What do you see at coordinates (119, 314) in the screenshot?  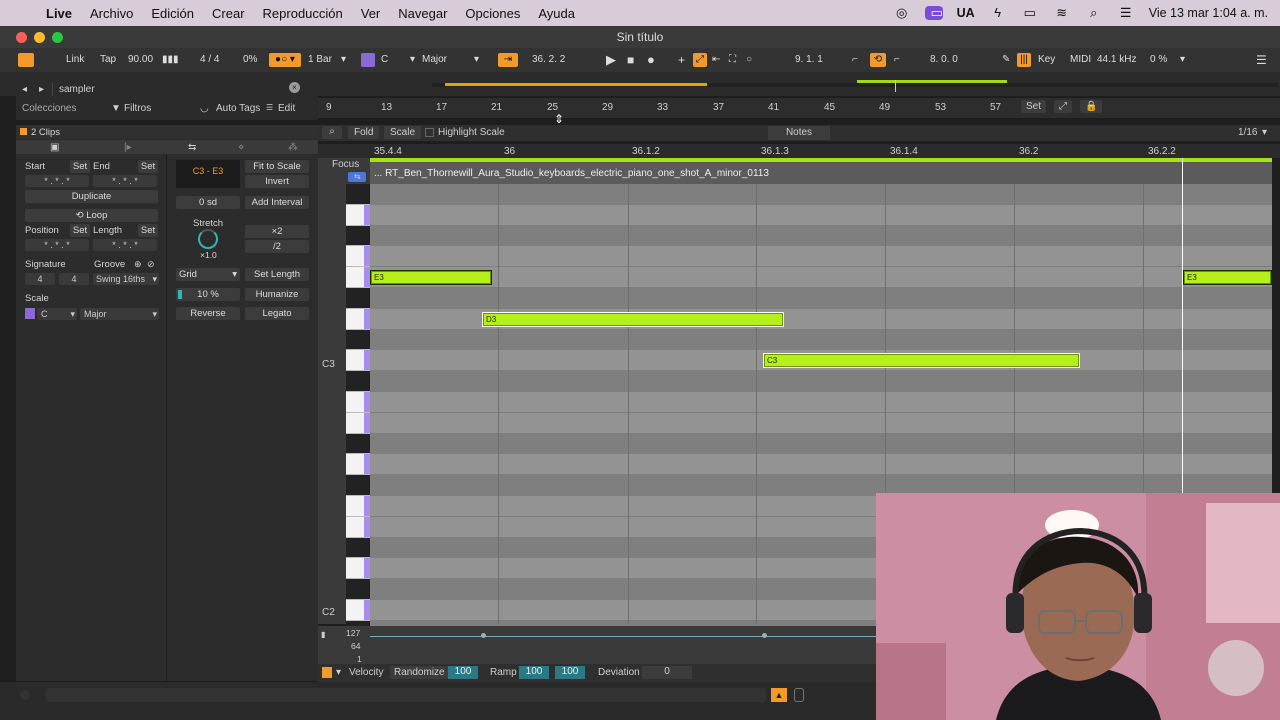 I see `clip-scale-mode-select: Major ▾` at bounding box center [119, 314].